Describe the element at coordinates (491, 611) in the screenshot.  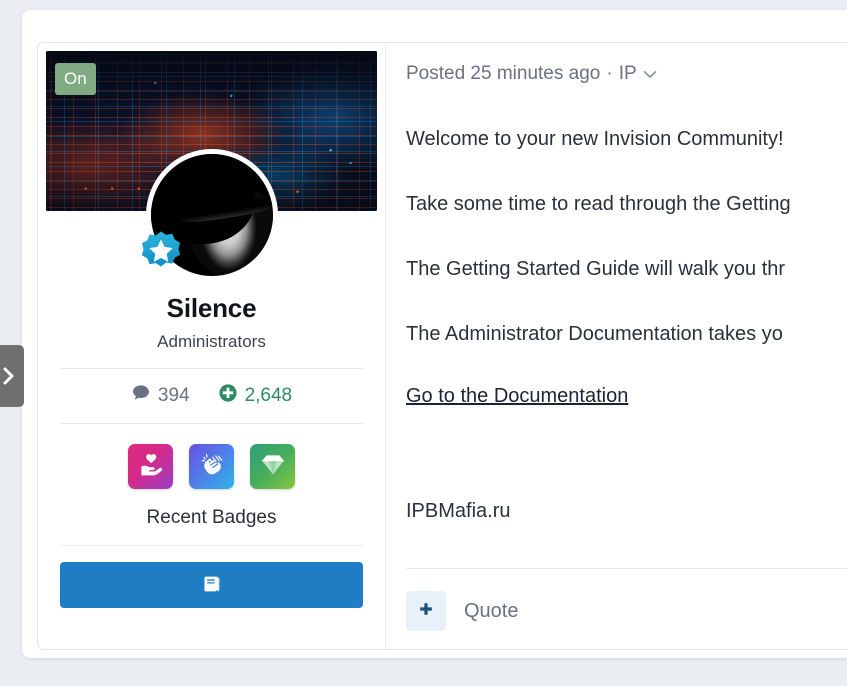
I see `quote-button: Quote` at that location.